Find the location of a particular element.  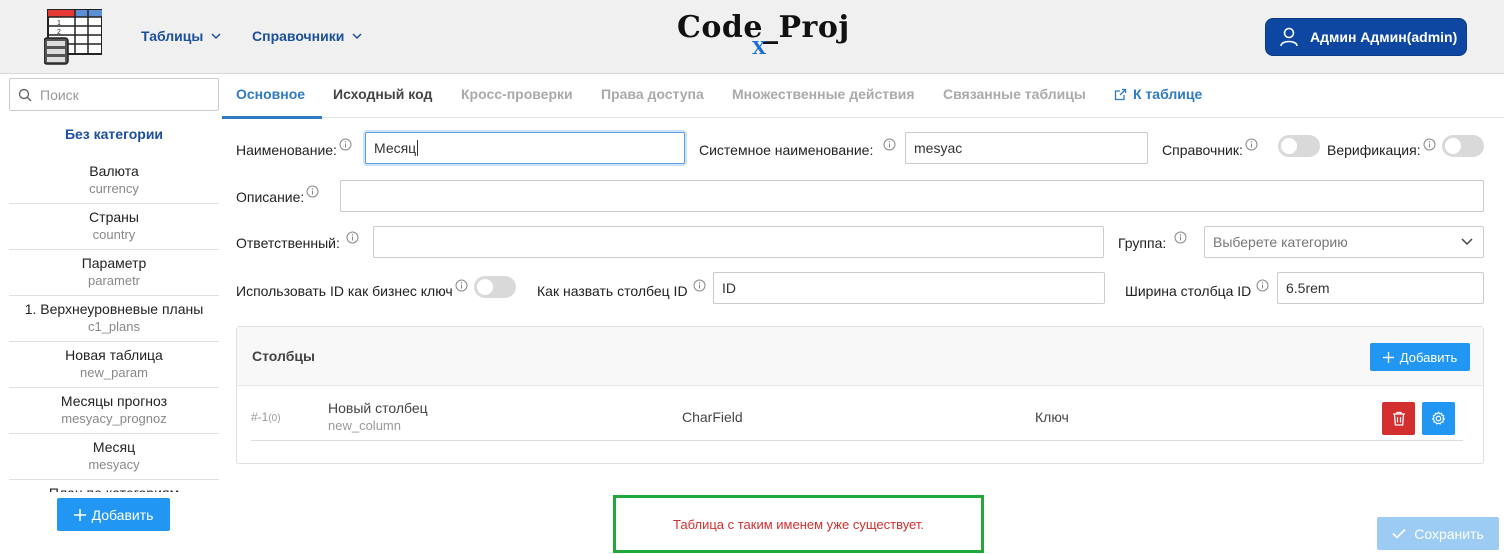

list-item: Месяц mesyacy is located at coordinates (114, 457).